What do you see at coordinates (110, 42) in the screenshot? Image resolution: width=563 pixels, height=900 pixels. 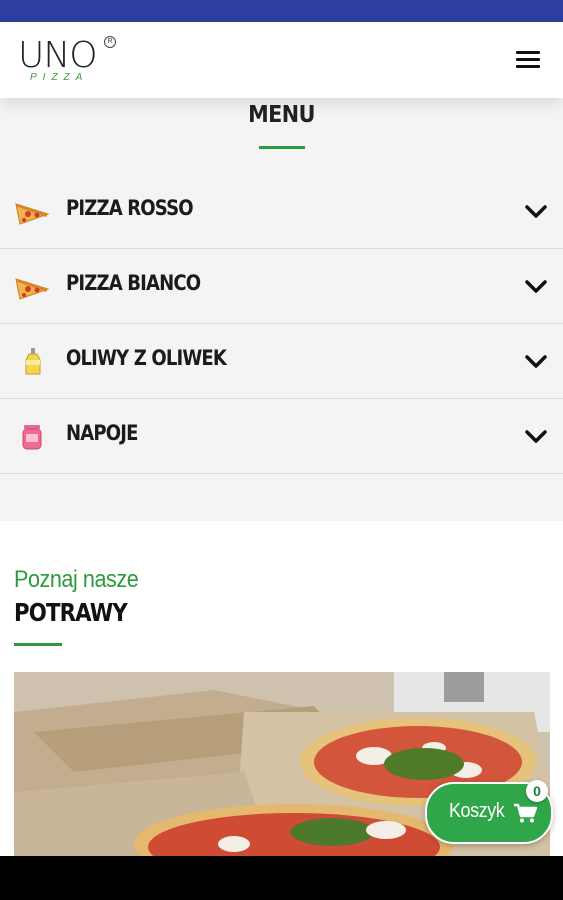 I see `registered-mark: R` at bounding box center [110, 42].